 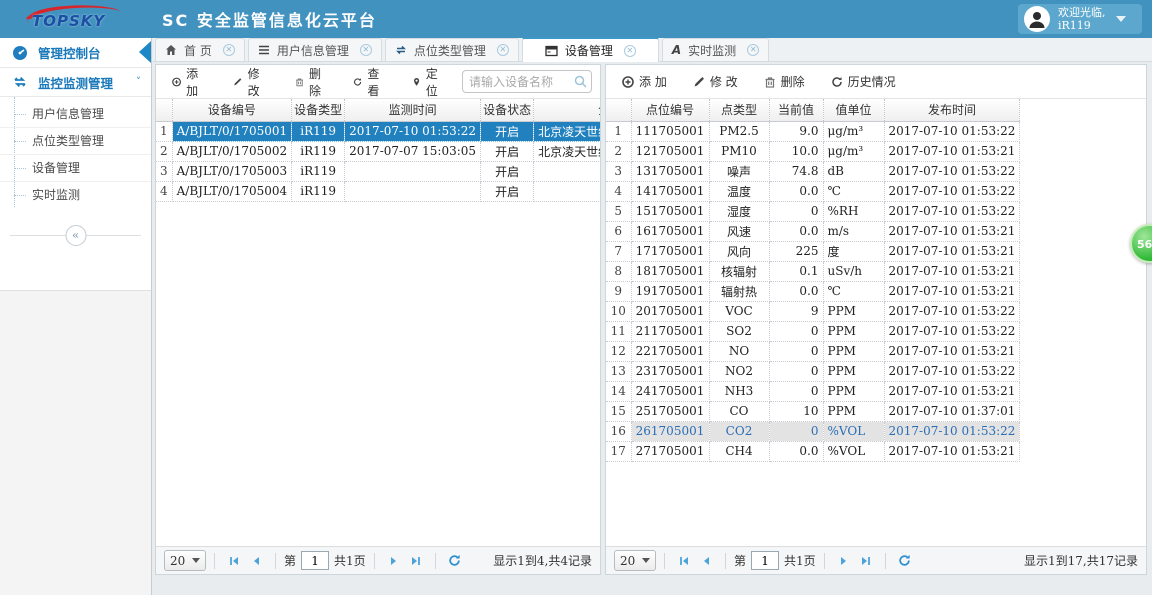 I want to click on table-row: 3 A/BJLT/0/1705003 iR119 开启, so click(x=378, y=171).